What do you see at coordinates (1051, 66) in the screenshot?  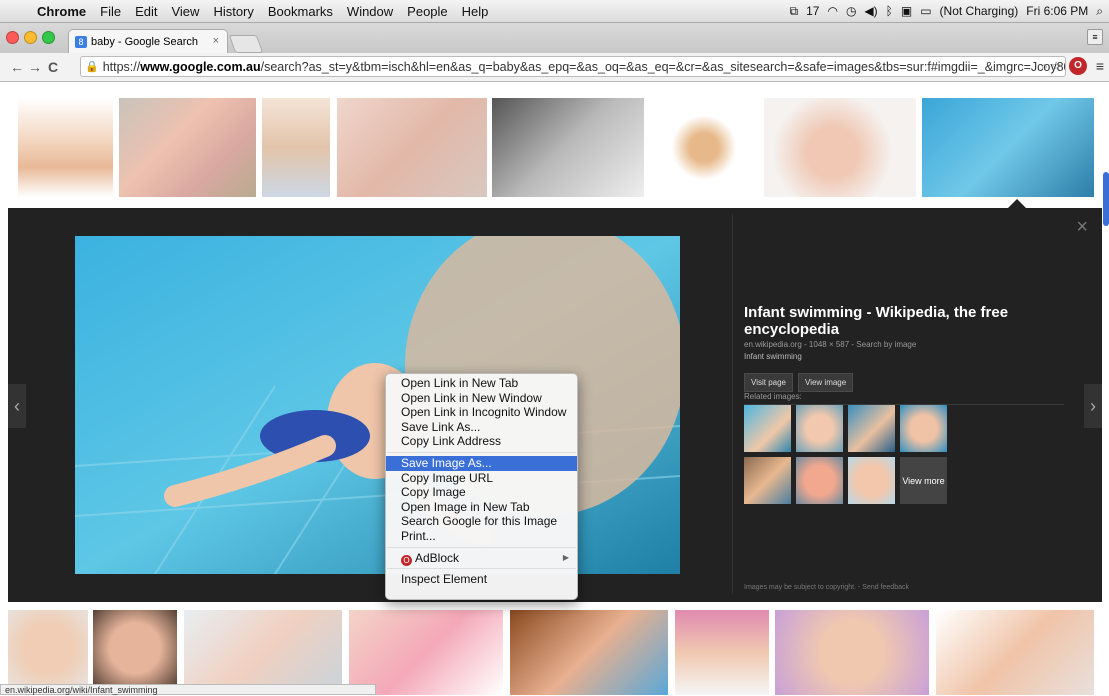 I see `zoom-and-star-icons: ⌕ ☆` at bounding box center [1051, 66].